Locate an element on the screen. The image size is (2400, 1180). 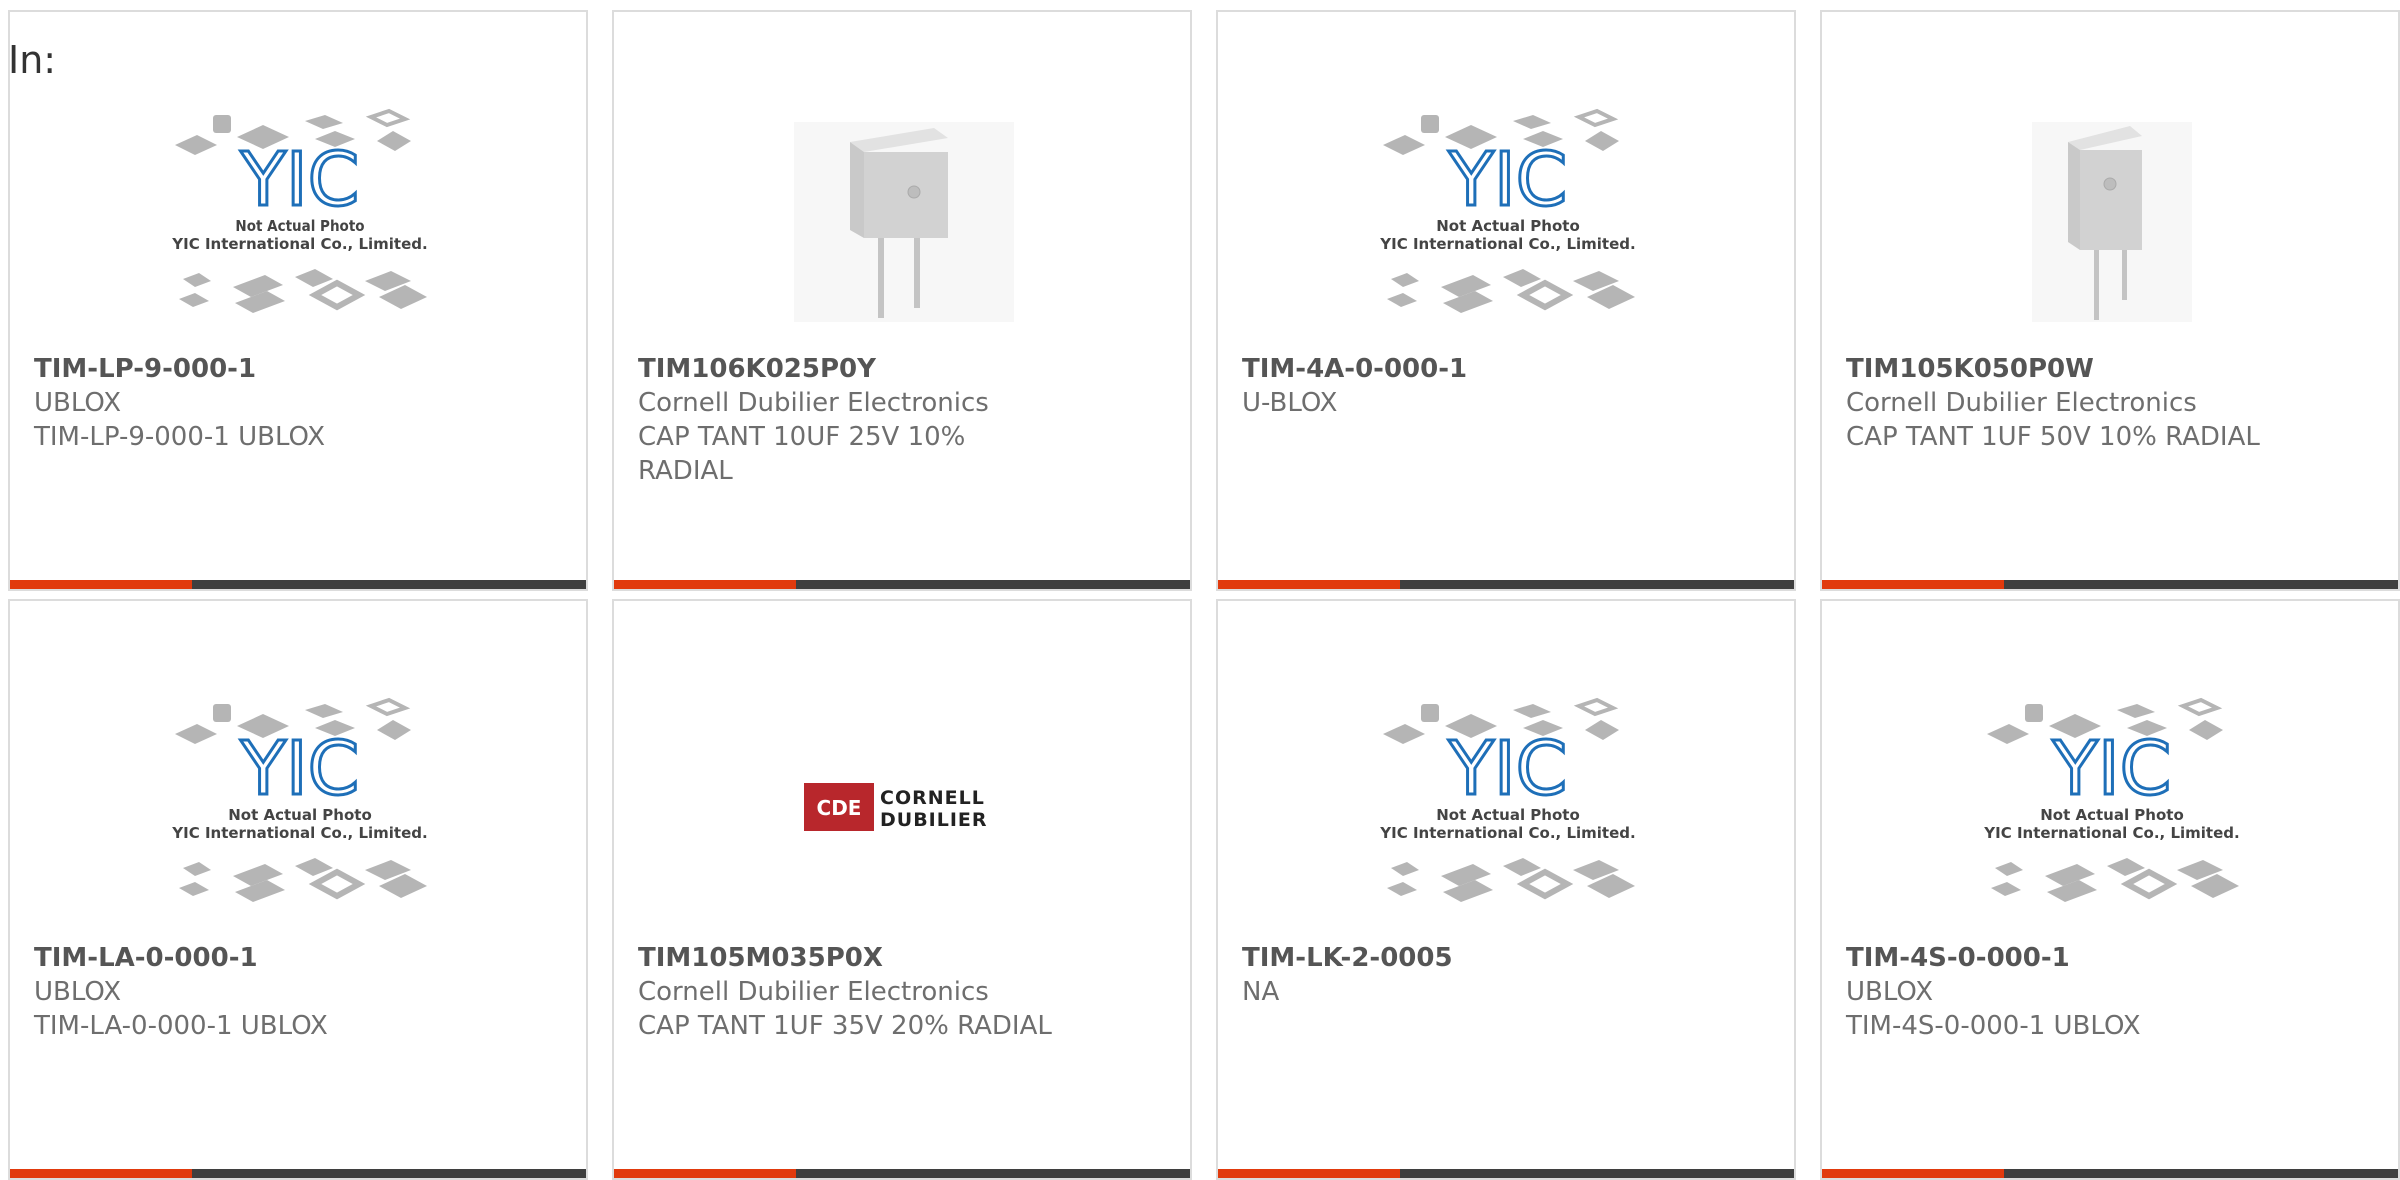
cde-badge: CDE is located at coordinates (839, 808).